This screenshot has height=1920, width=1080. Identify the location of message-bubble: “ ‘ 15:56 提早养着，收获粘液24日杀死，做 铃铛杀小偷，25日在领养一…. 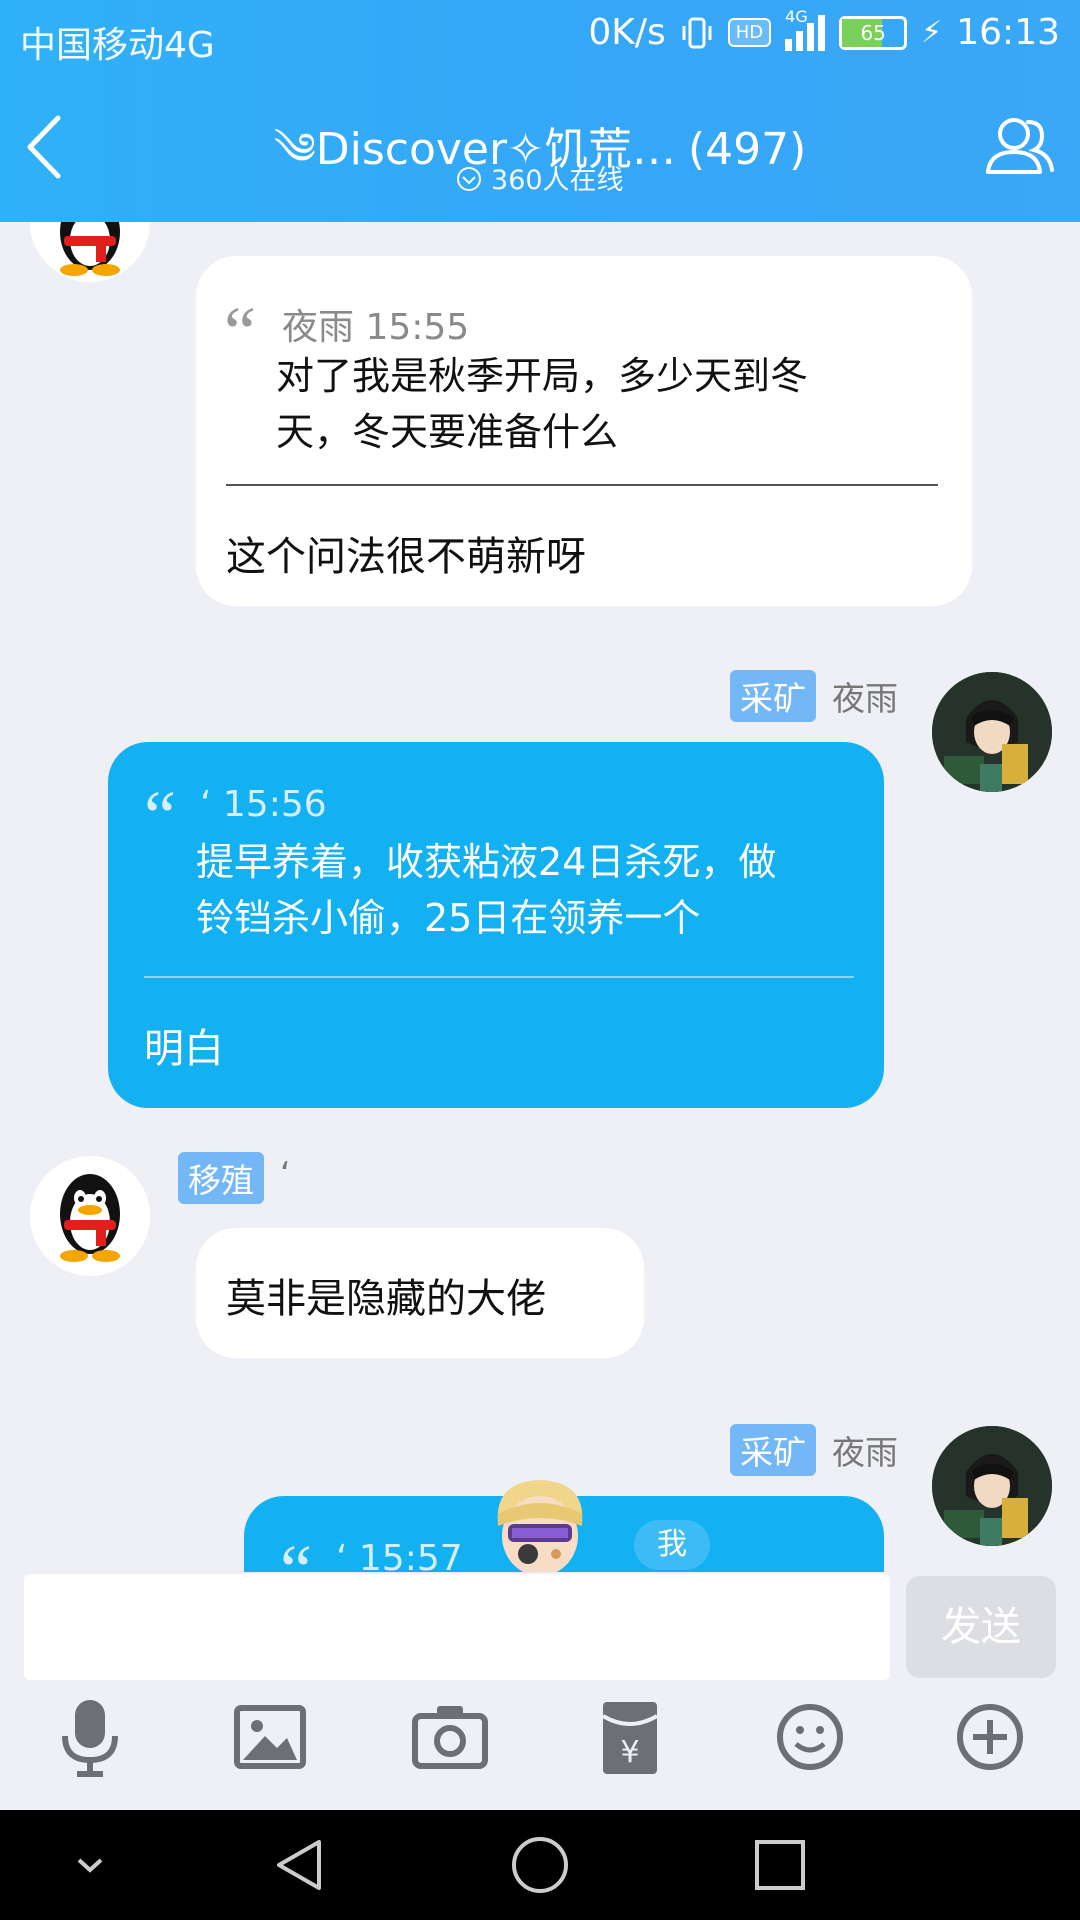
(496, 925).